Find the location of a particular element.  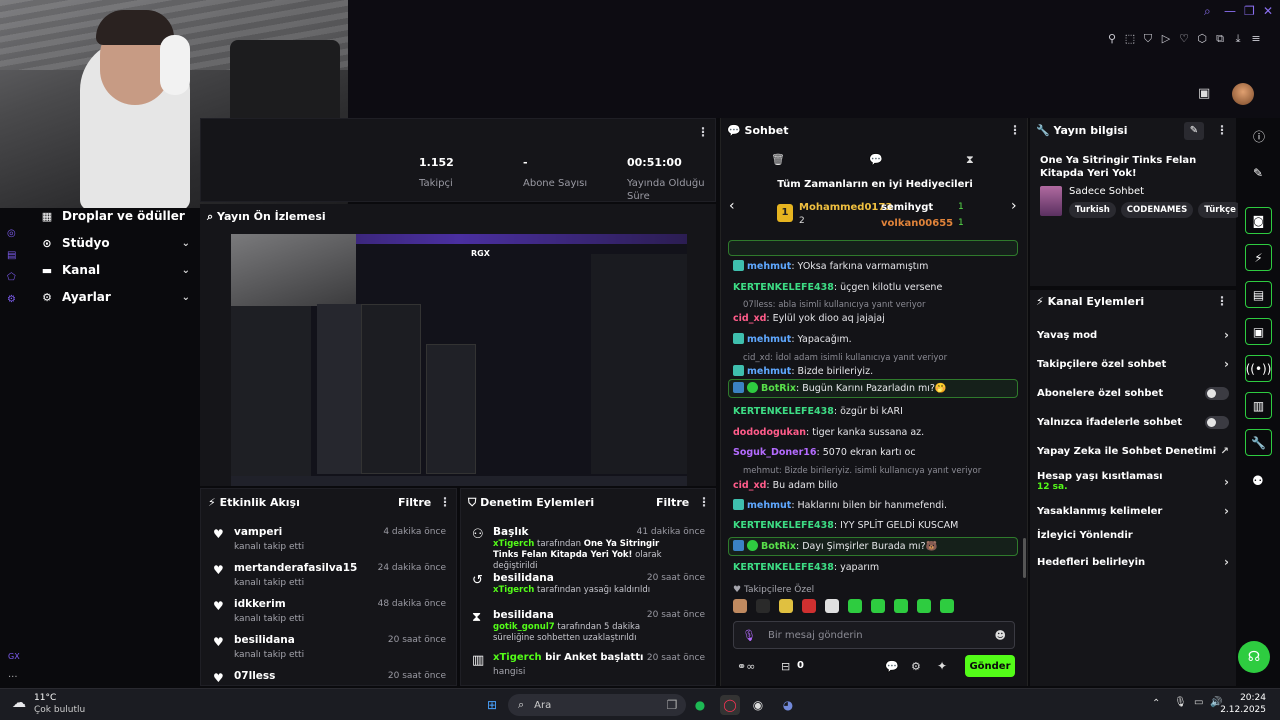

shield-icon: ⛉ is located at coordinates (1148, 39).